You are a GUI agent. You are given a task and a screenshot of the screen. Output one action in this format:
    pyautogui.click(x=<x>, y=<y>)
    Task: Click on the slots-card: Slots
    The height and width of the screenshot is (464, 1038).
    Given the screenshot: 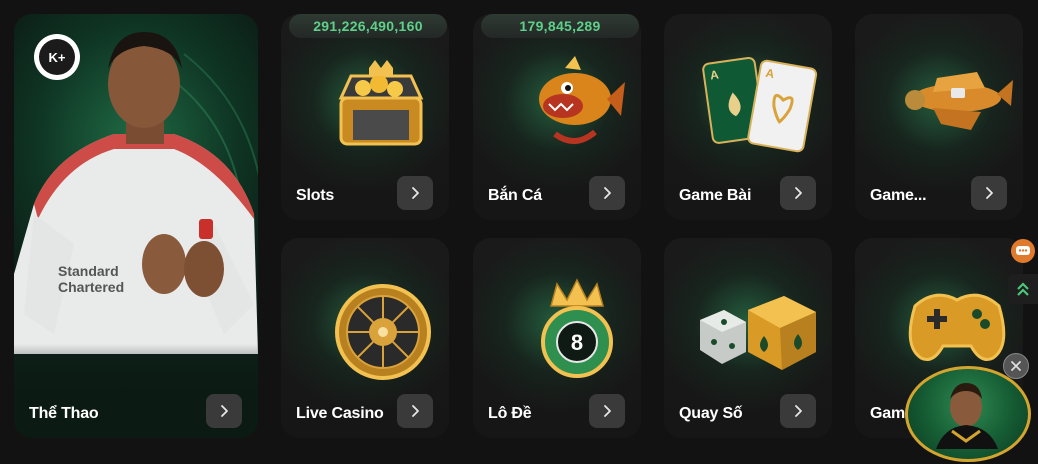 What is the action you would take?
    pyautogui.click(x=365, y=117)
    